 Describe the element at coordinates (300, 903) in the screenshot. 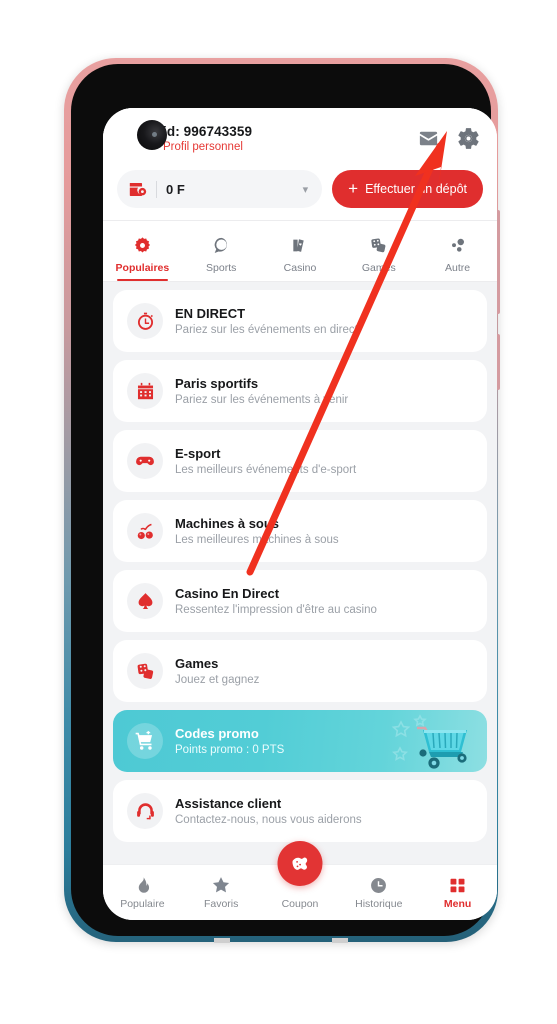

I see `nav-item-label: Coupon` at that location.